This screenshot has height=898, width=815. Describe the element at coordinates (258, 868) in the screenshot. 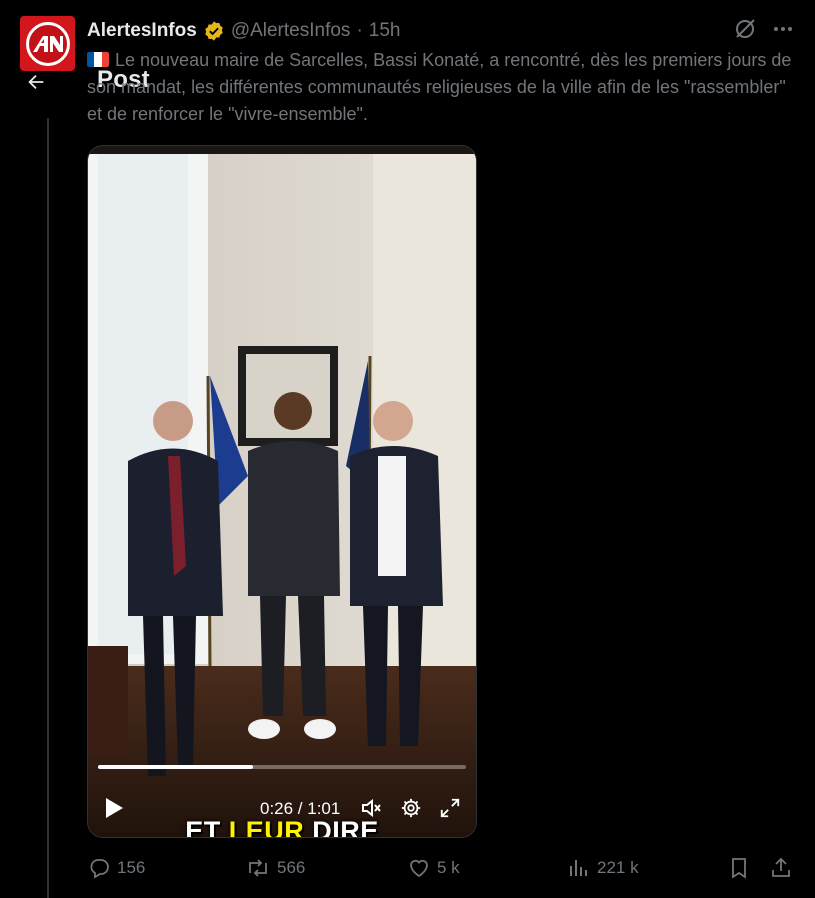

I see `repost-icon` at that location.